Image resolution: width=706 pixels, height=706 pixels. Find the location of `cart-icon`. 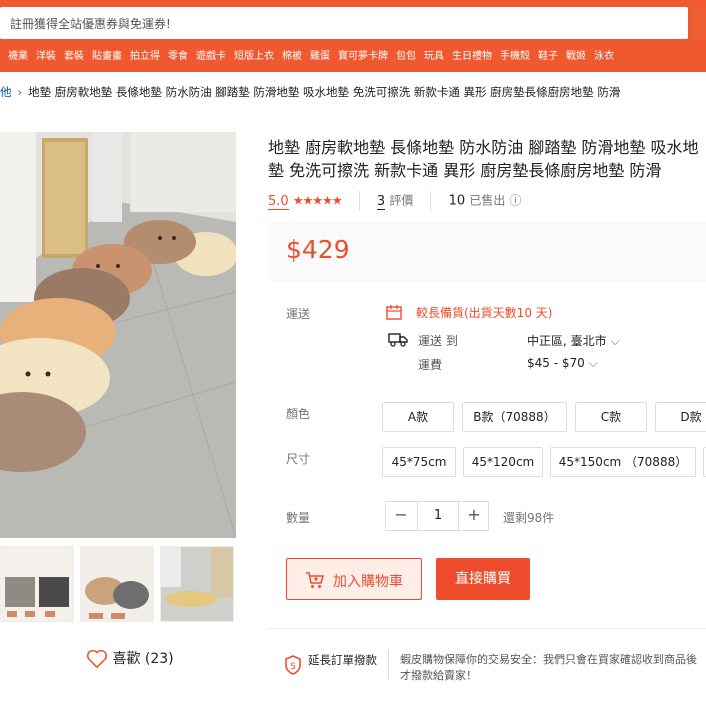

cart-icon is located at coordinates (315, 580).